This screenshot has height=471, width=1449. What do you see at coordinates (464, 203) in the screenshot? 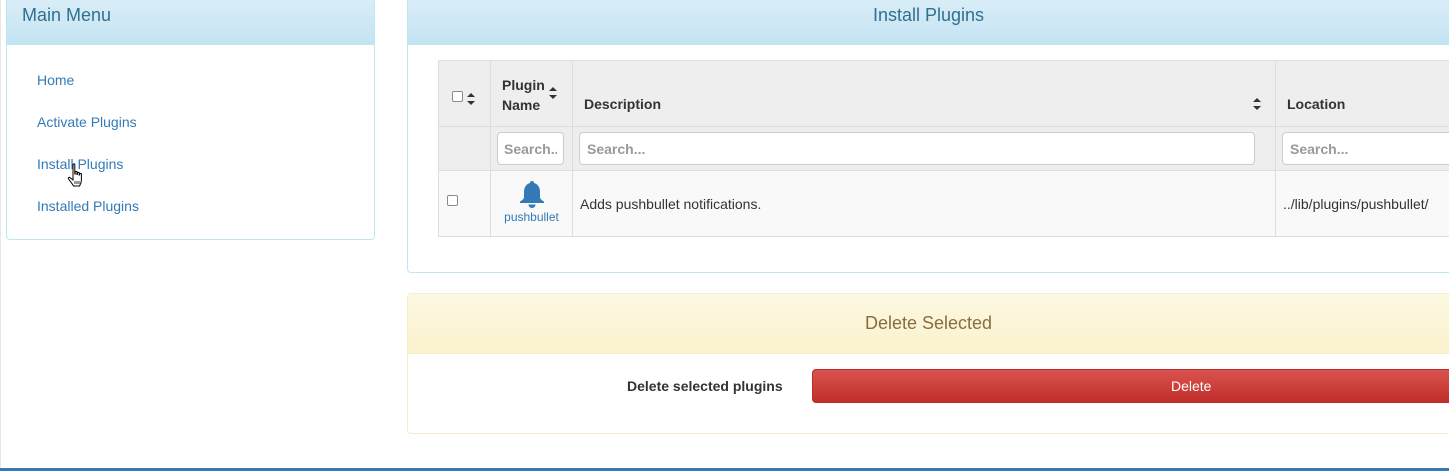
I see `row-select-cell` at bounding box center [464, 203].